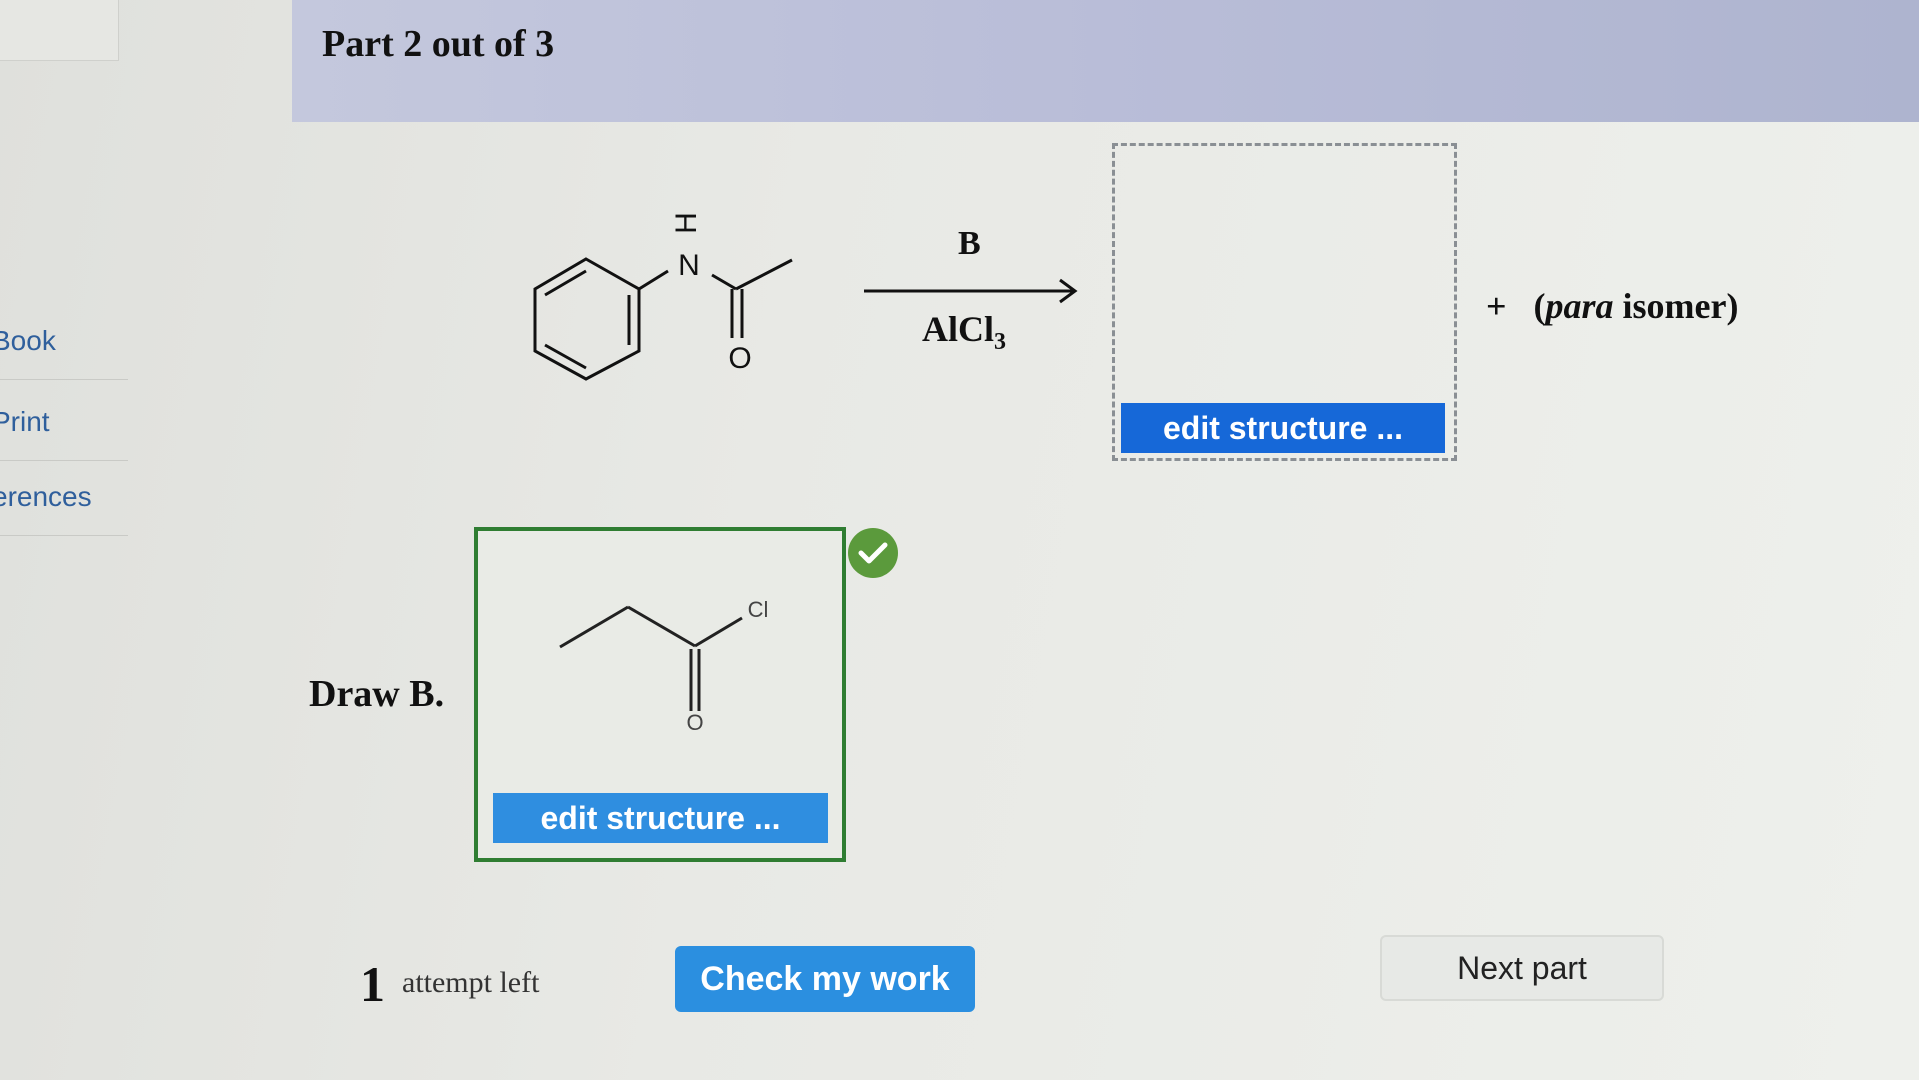  What do you see at coordinates (1539, 306) in the screenshot?
I see `para-open: (` at bounding box center [1539, 306].